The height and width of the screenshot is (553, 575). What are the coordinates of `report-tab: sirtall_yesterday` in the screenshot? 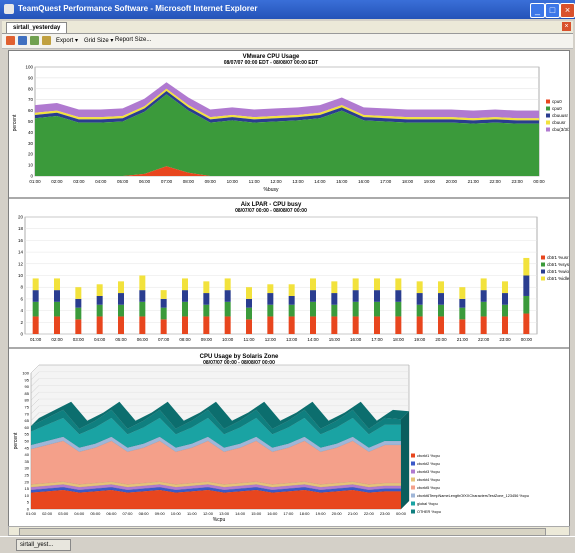 It's located at (37, 27).